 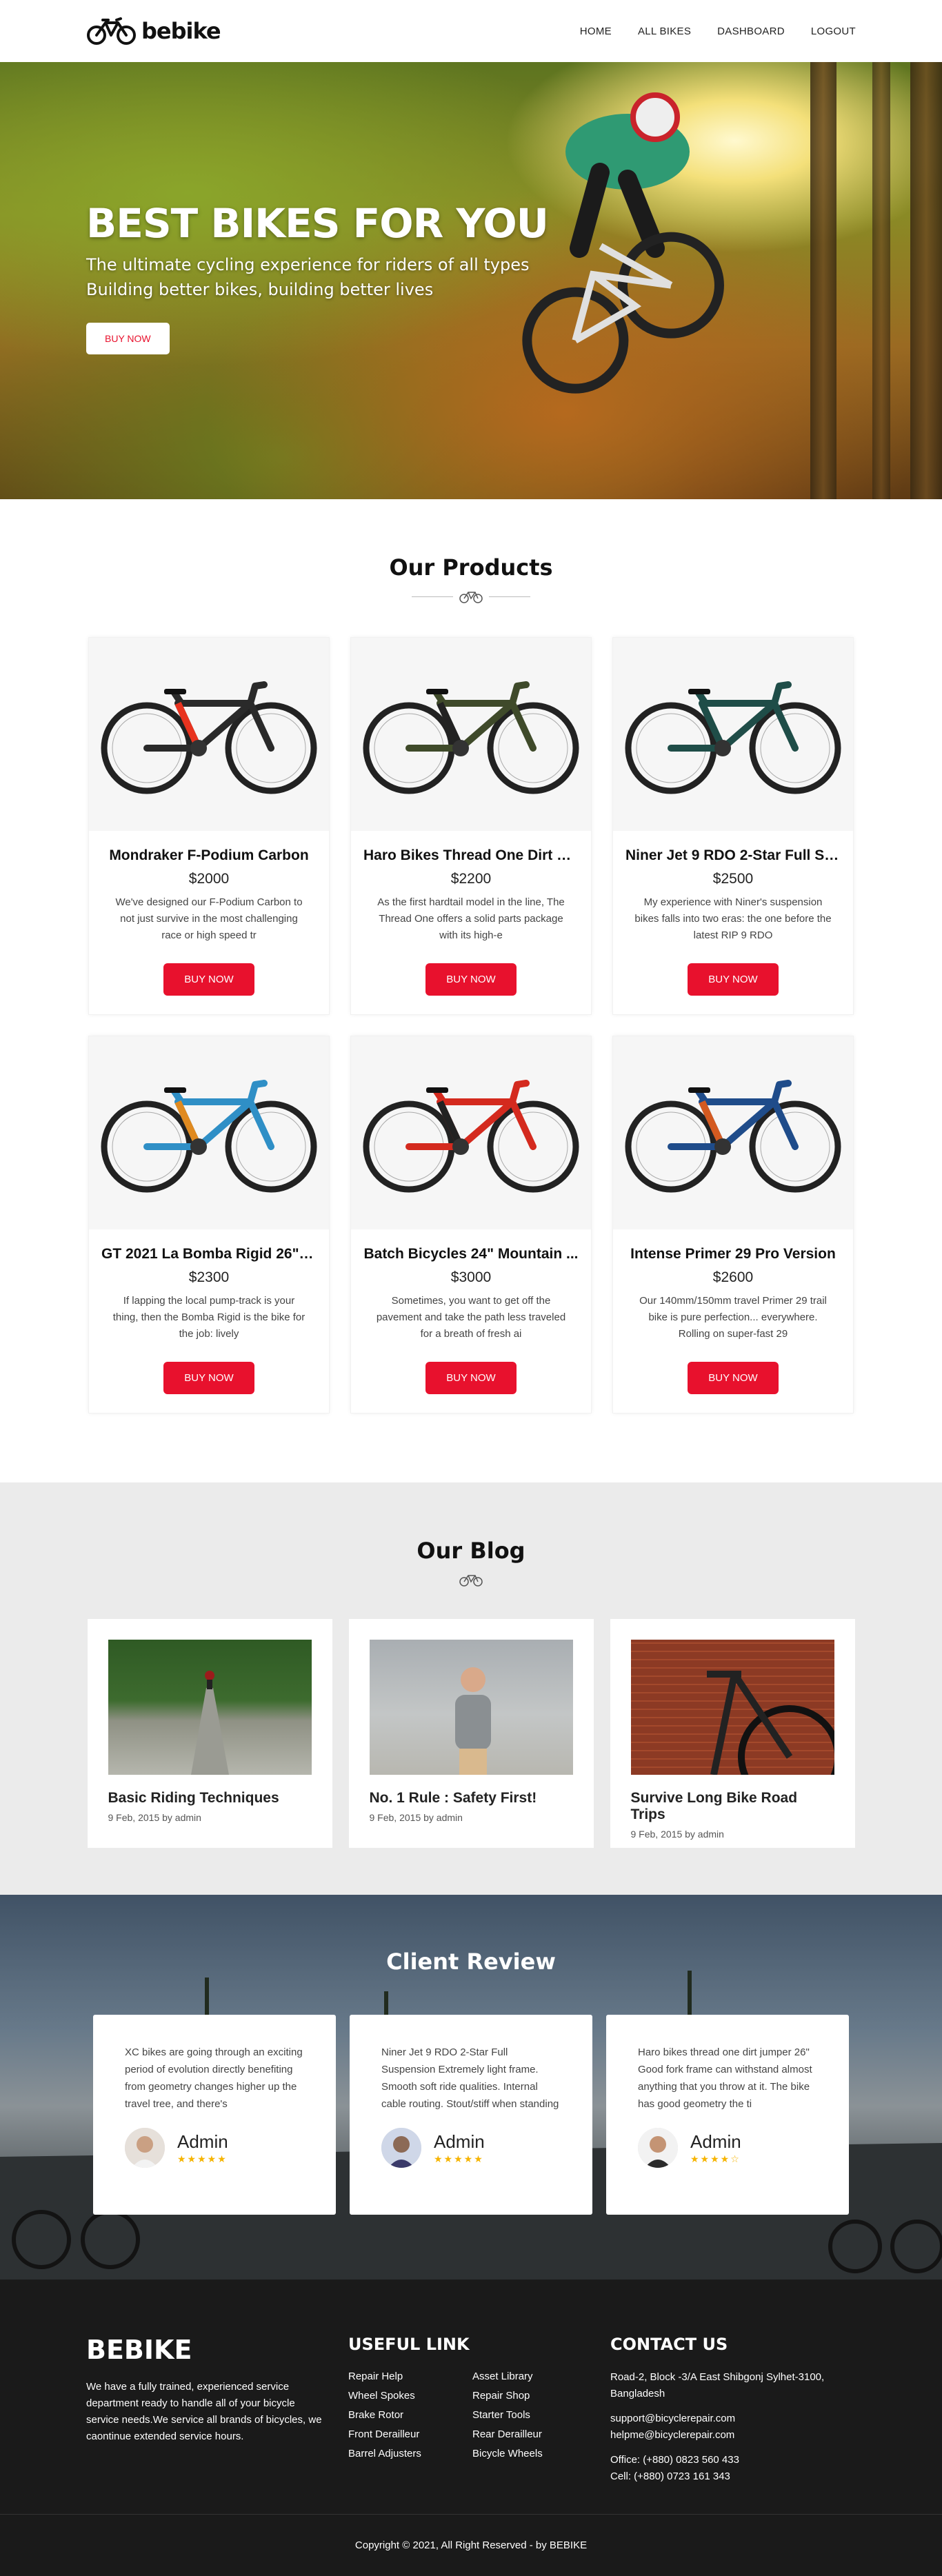 What do you see at coordinates (733, 1254) in the screenshot?
I see `product-name: Intense Primer 29 Pro Version` at bounding box center [733, 1254].